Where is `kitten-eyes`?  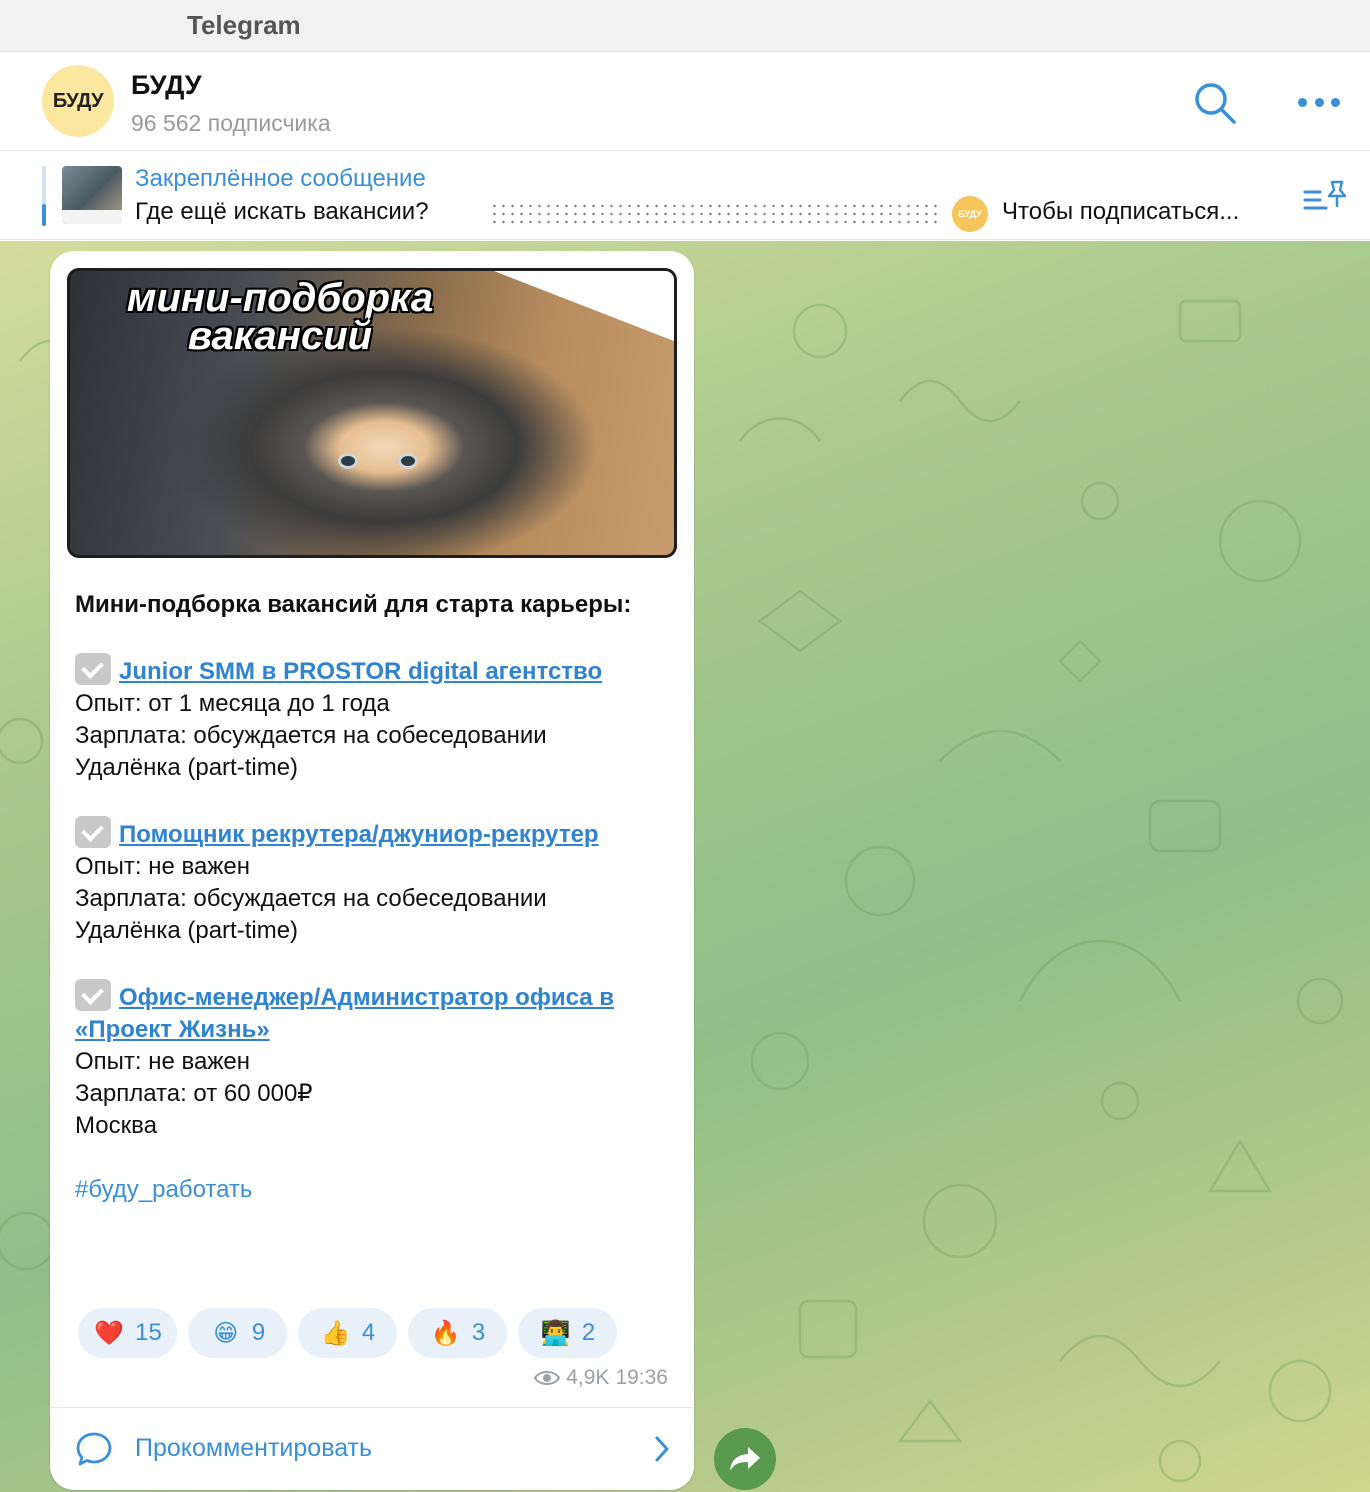
kitten-eyes is located at coordinates (378, 463).